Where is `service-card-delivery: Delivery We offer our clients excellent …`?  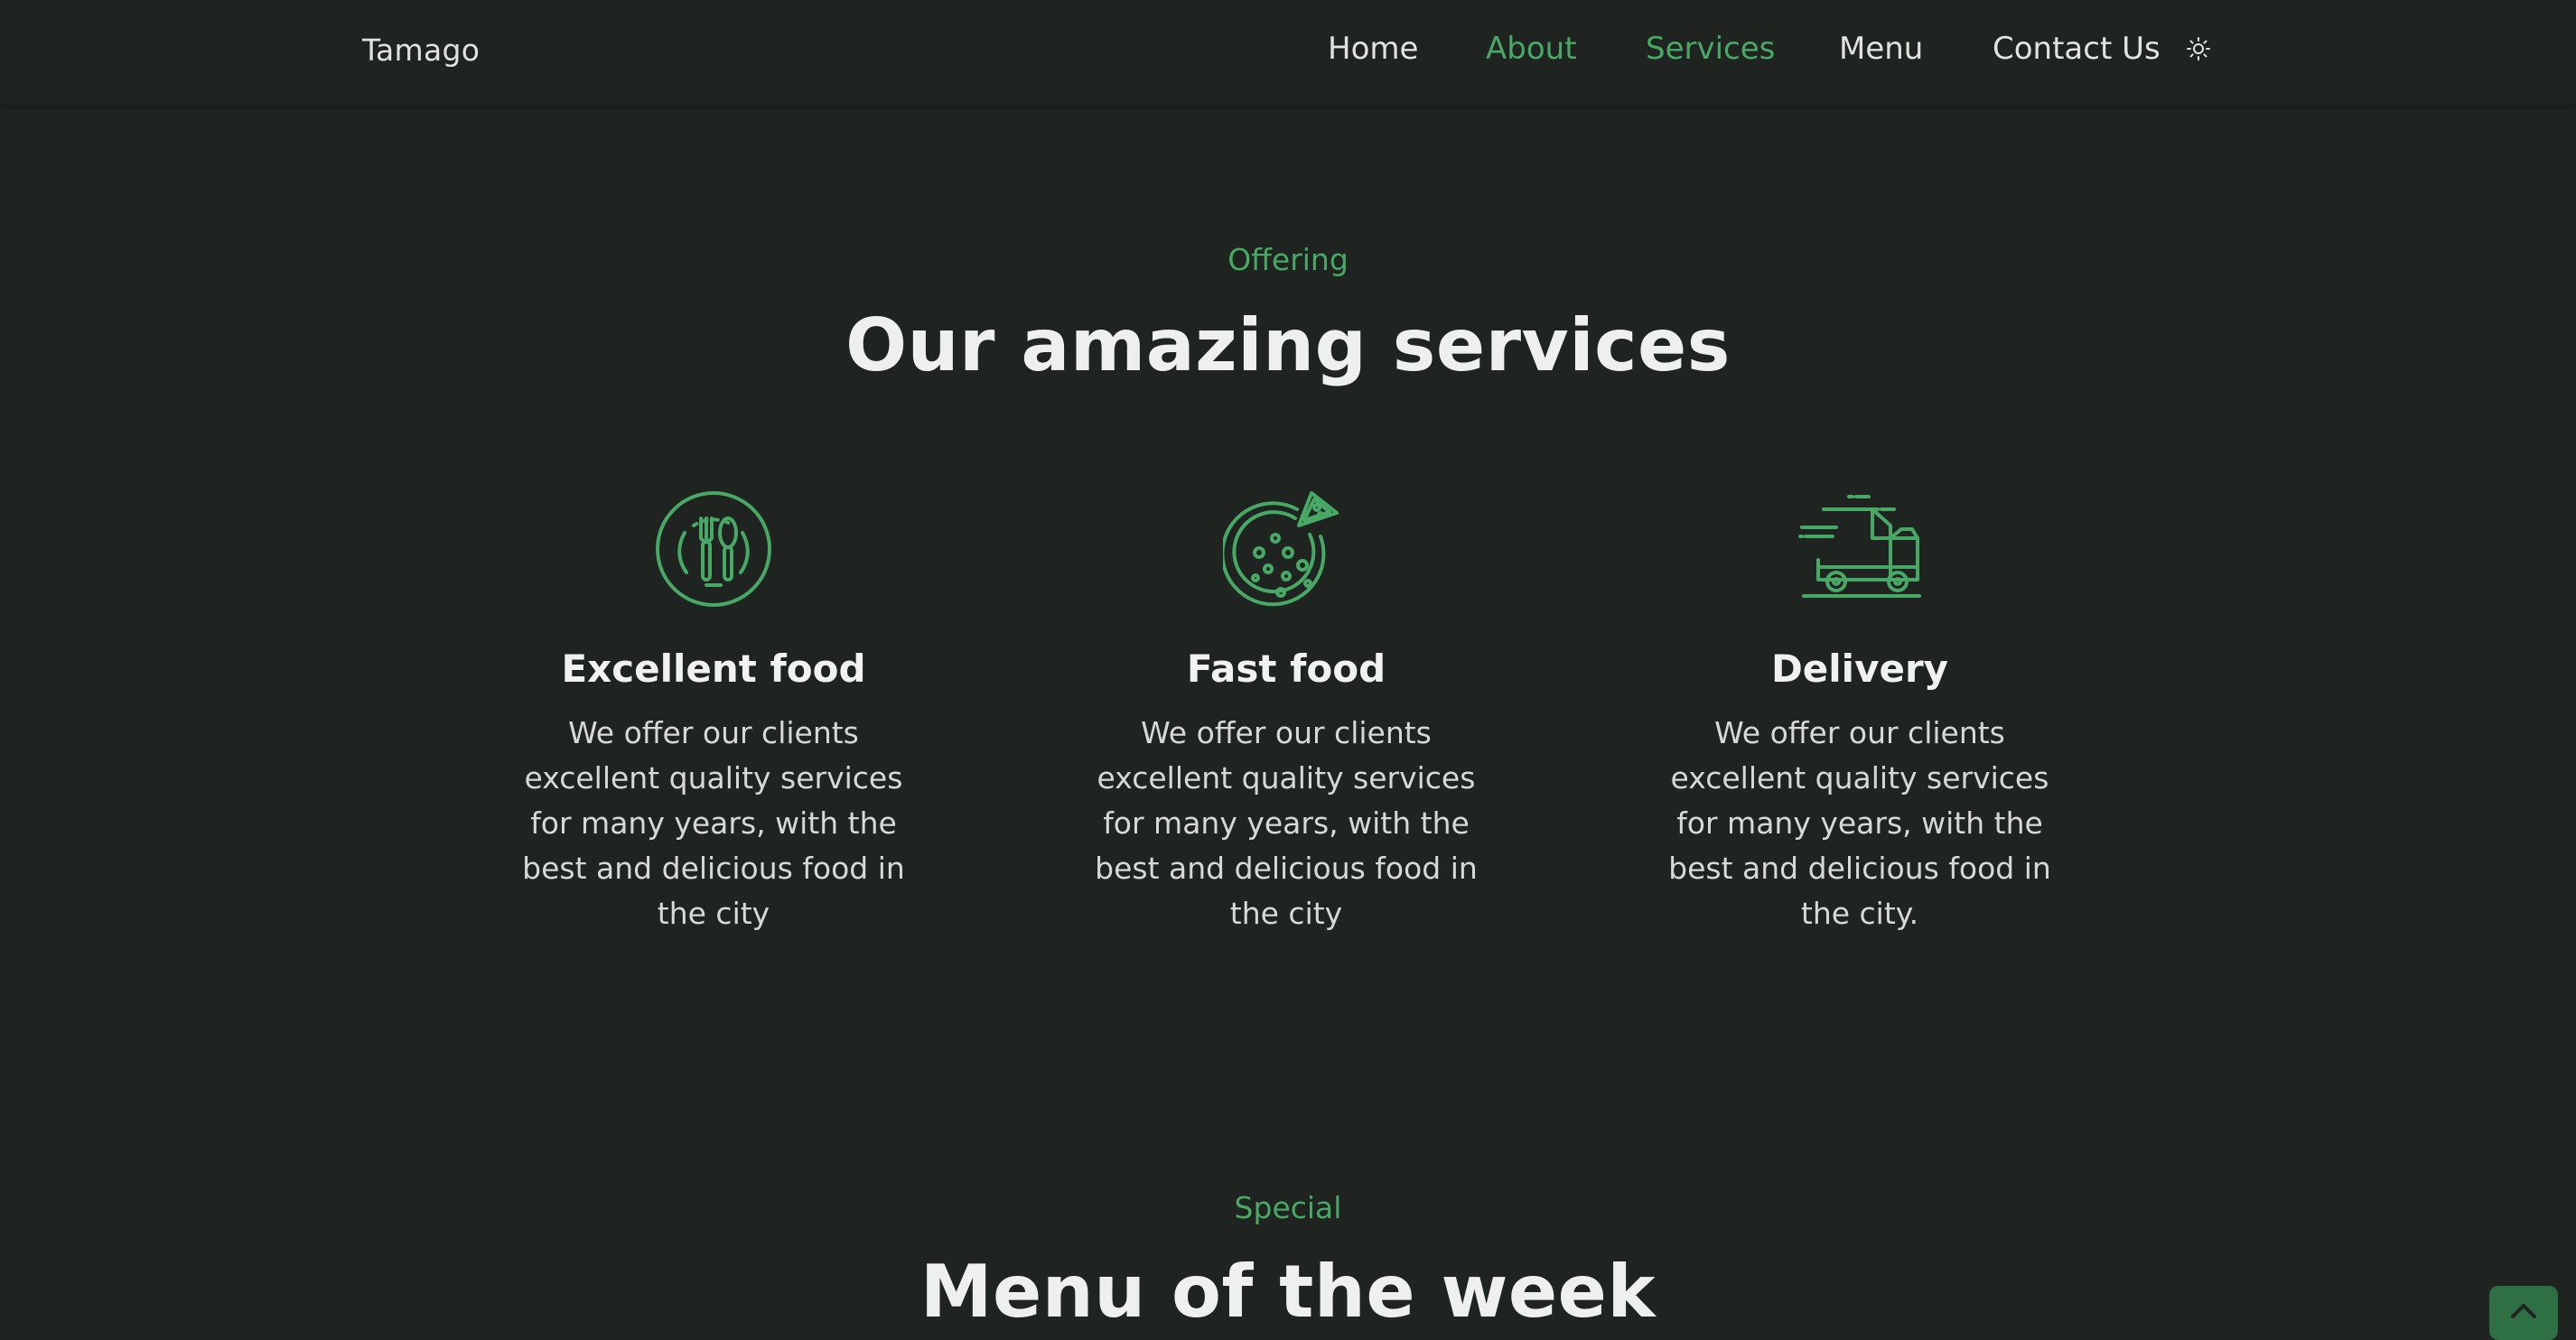 service-card-delivery: Delivery We offer our clients excellent … is located at coordinates (1860, 711).